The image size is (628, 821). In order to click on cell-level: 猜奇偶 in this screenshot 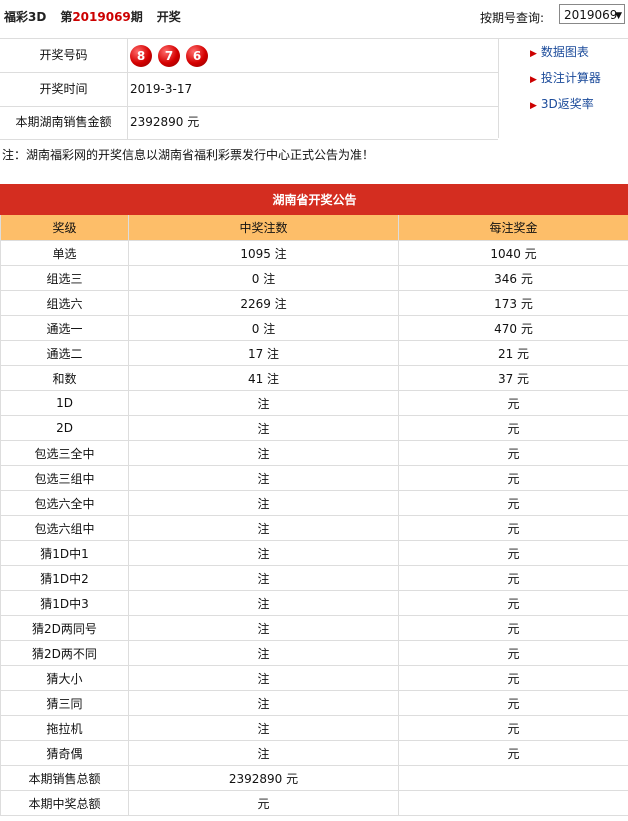, I will do `click(64, 753)`.